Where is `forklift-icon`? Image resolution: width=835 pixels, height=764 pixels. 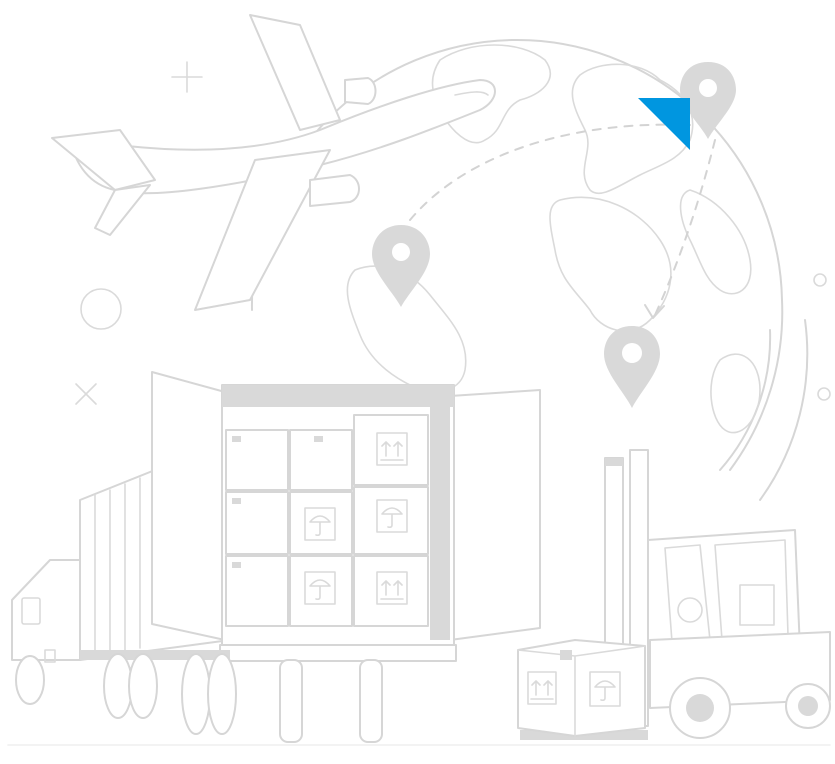 forklift-icon is located at coordinates (674, 594).